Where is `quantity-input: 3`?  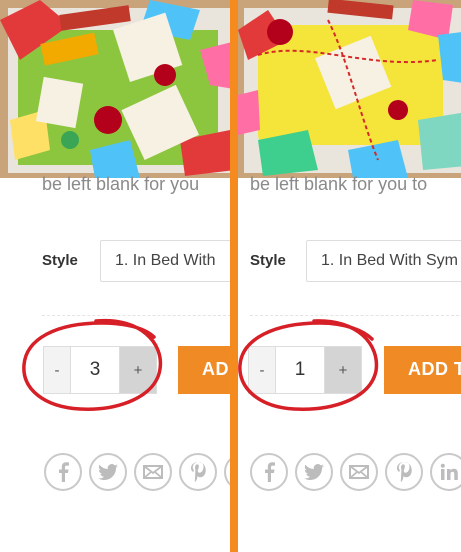
quantity-input: 3 is located at coordinates (95, 370).